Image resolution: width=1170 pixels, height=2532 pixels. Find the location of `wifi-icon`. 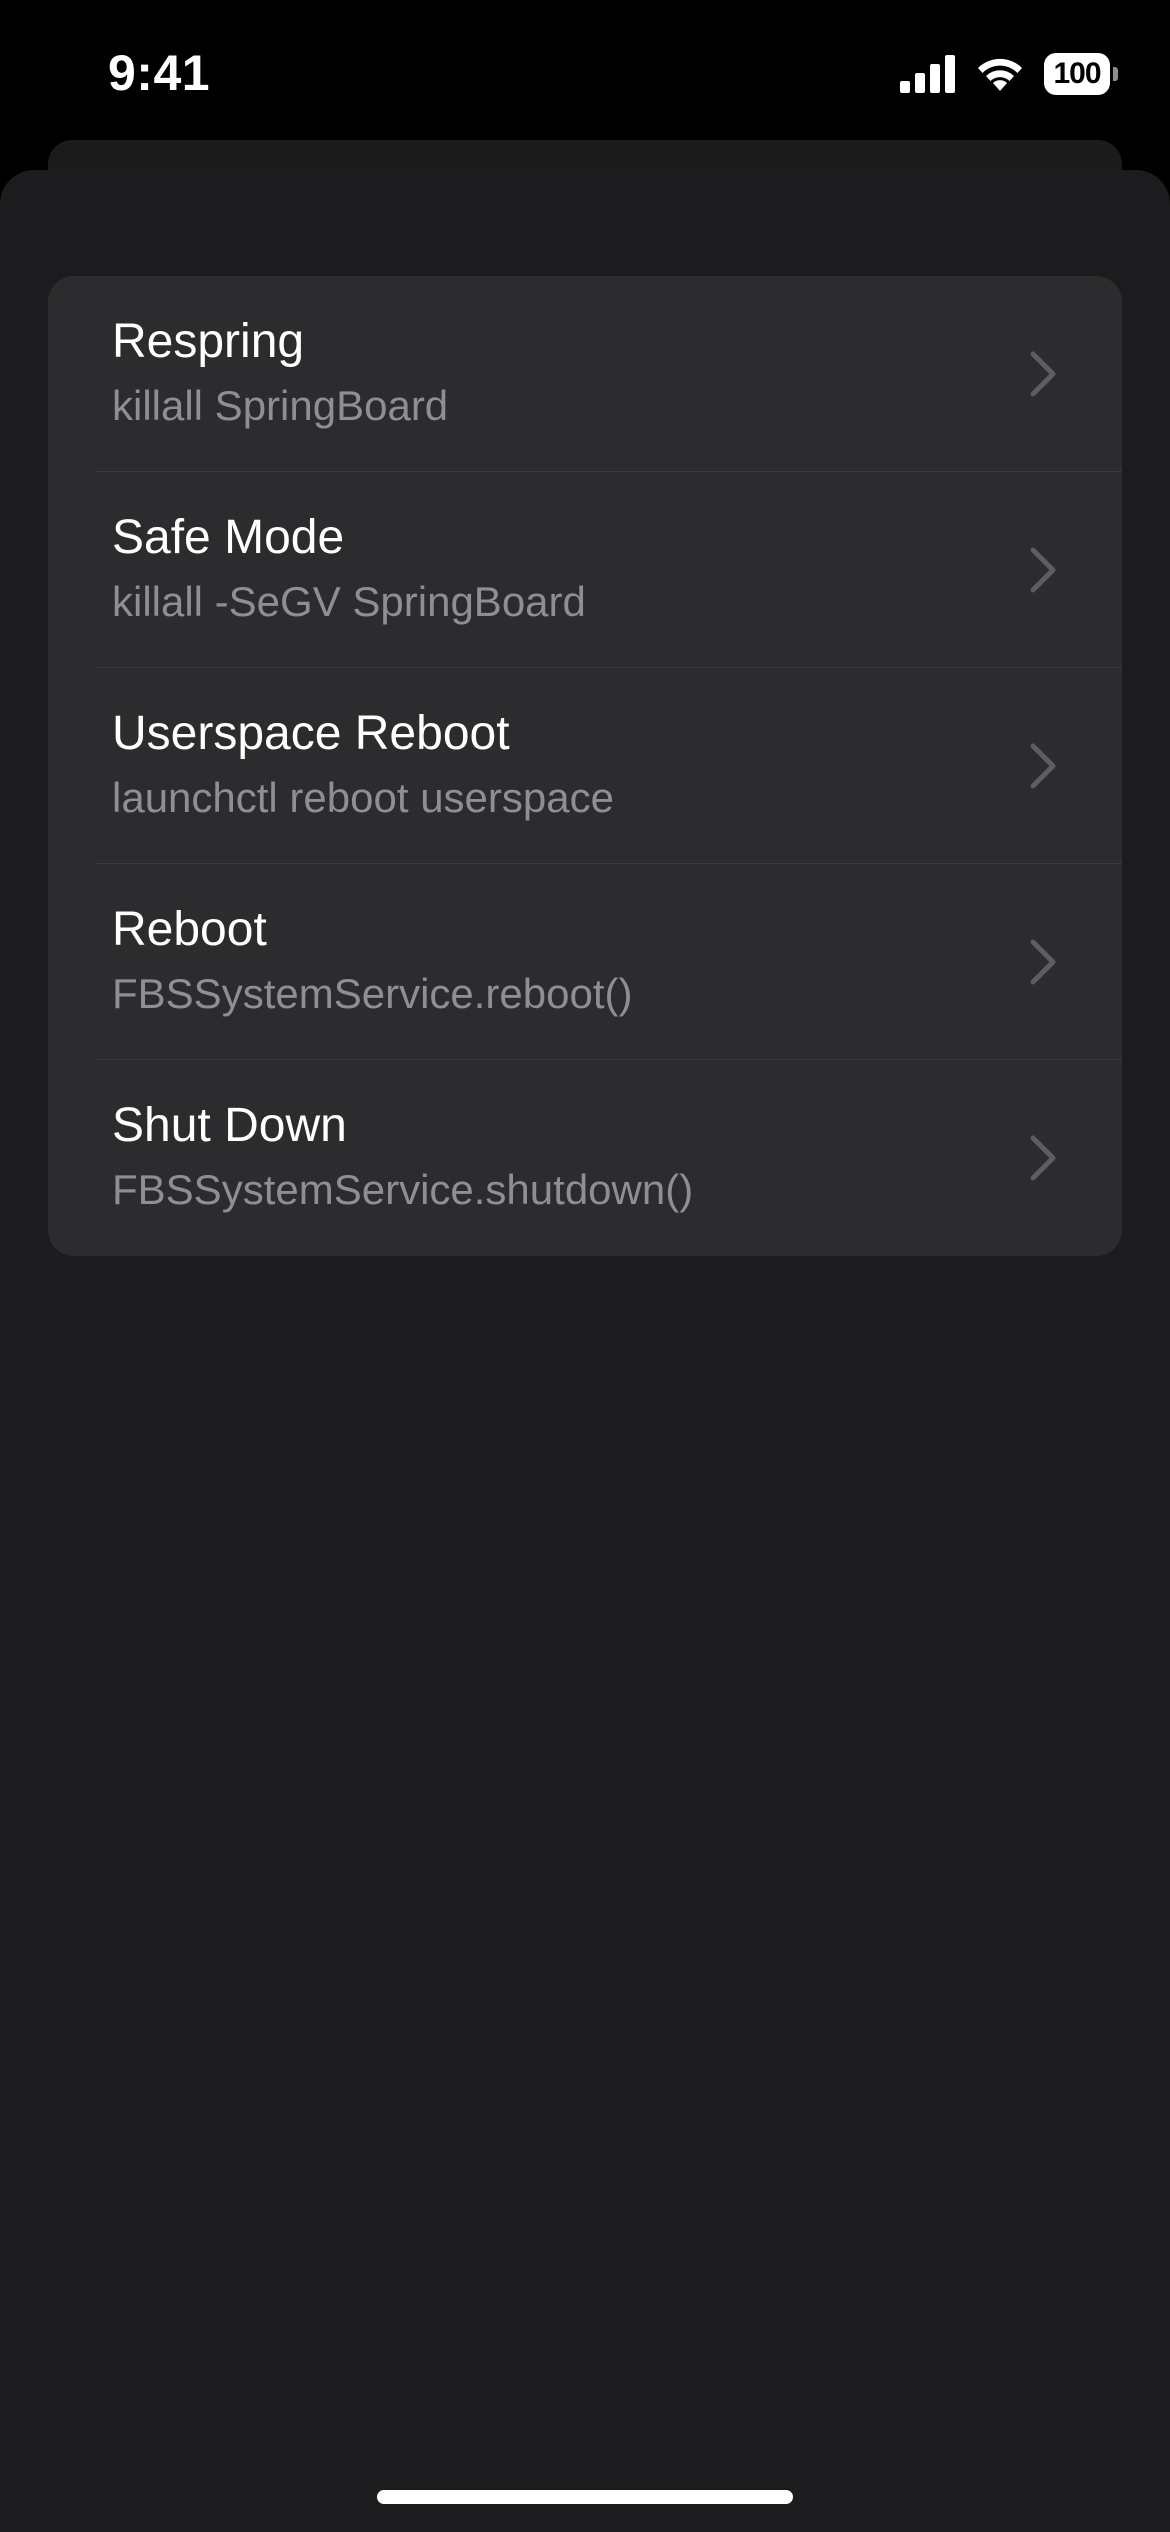

wifi-icon is located at coordinates (1000, 74).